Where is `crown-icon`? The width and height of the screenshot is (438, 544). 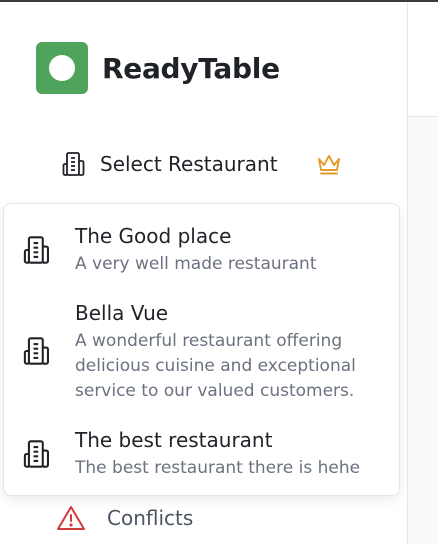
crown-icon is located at coordinates (329, 165).